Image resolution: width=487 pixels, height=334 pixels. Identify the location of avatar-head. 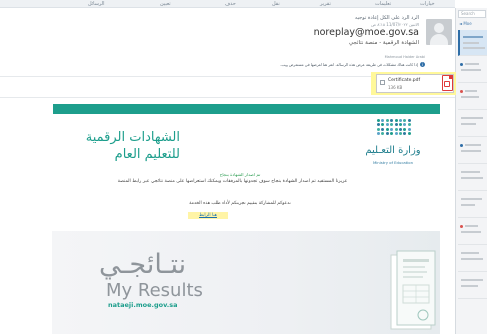
(439, 28).